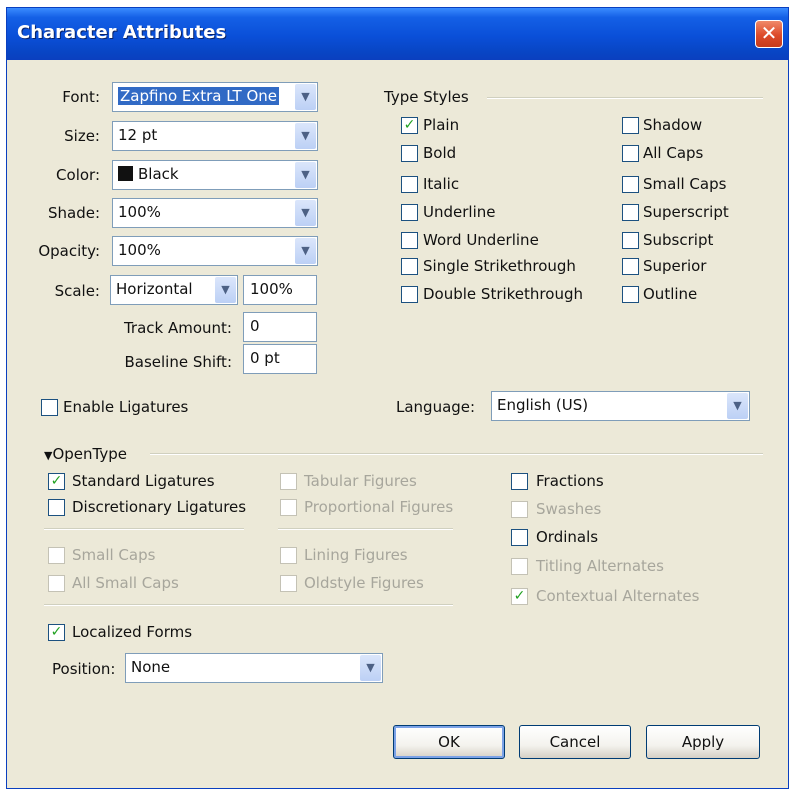 The width and height of the screenshot is (796, 796). Describe the element at coordinates (409, 266) in the screenshot. I see `single-strikethrough-checkbox` at that location.